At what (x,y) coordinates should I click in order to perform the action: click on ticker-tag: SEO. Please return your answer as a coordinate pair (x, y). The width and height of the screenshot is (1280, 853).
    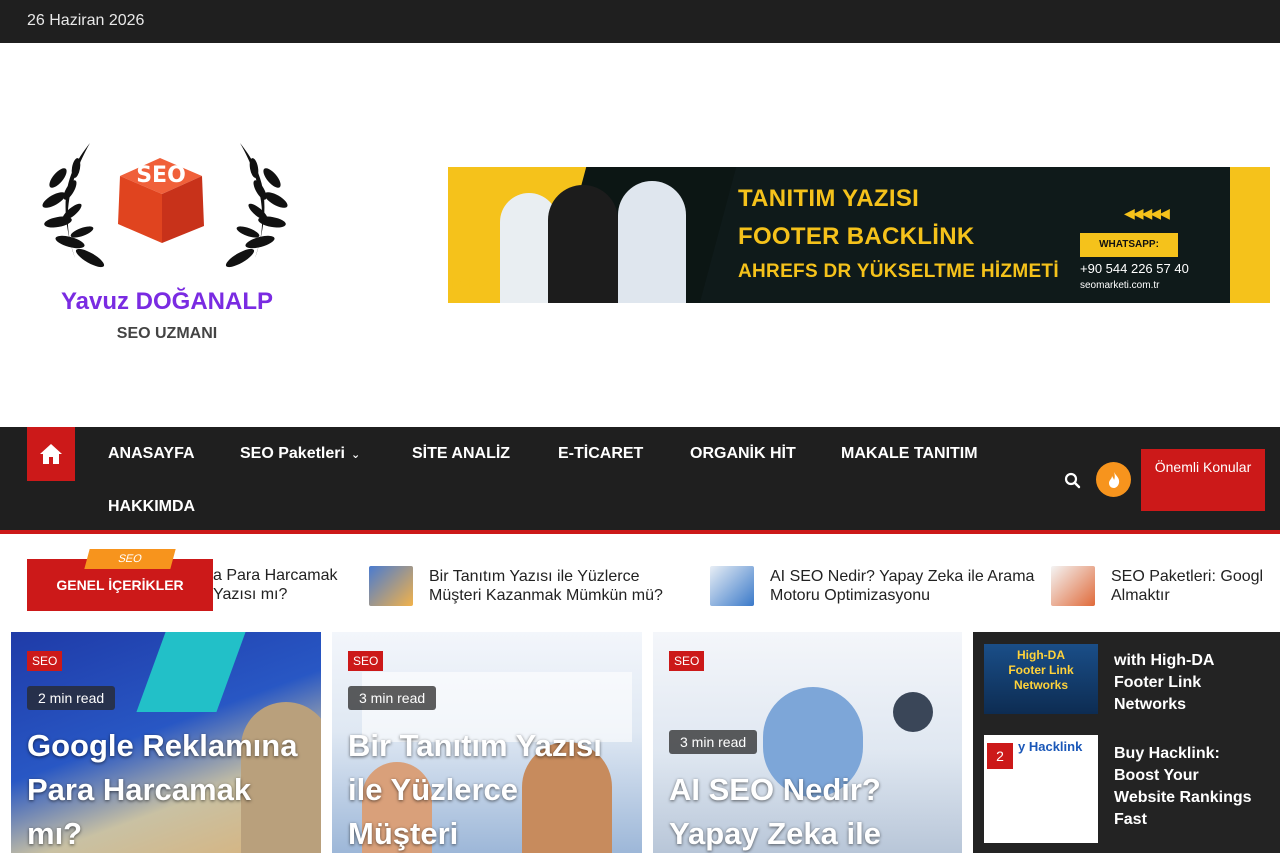
    Looking at the image, I should click on (130, 559).